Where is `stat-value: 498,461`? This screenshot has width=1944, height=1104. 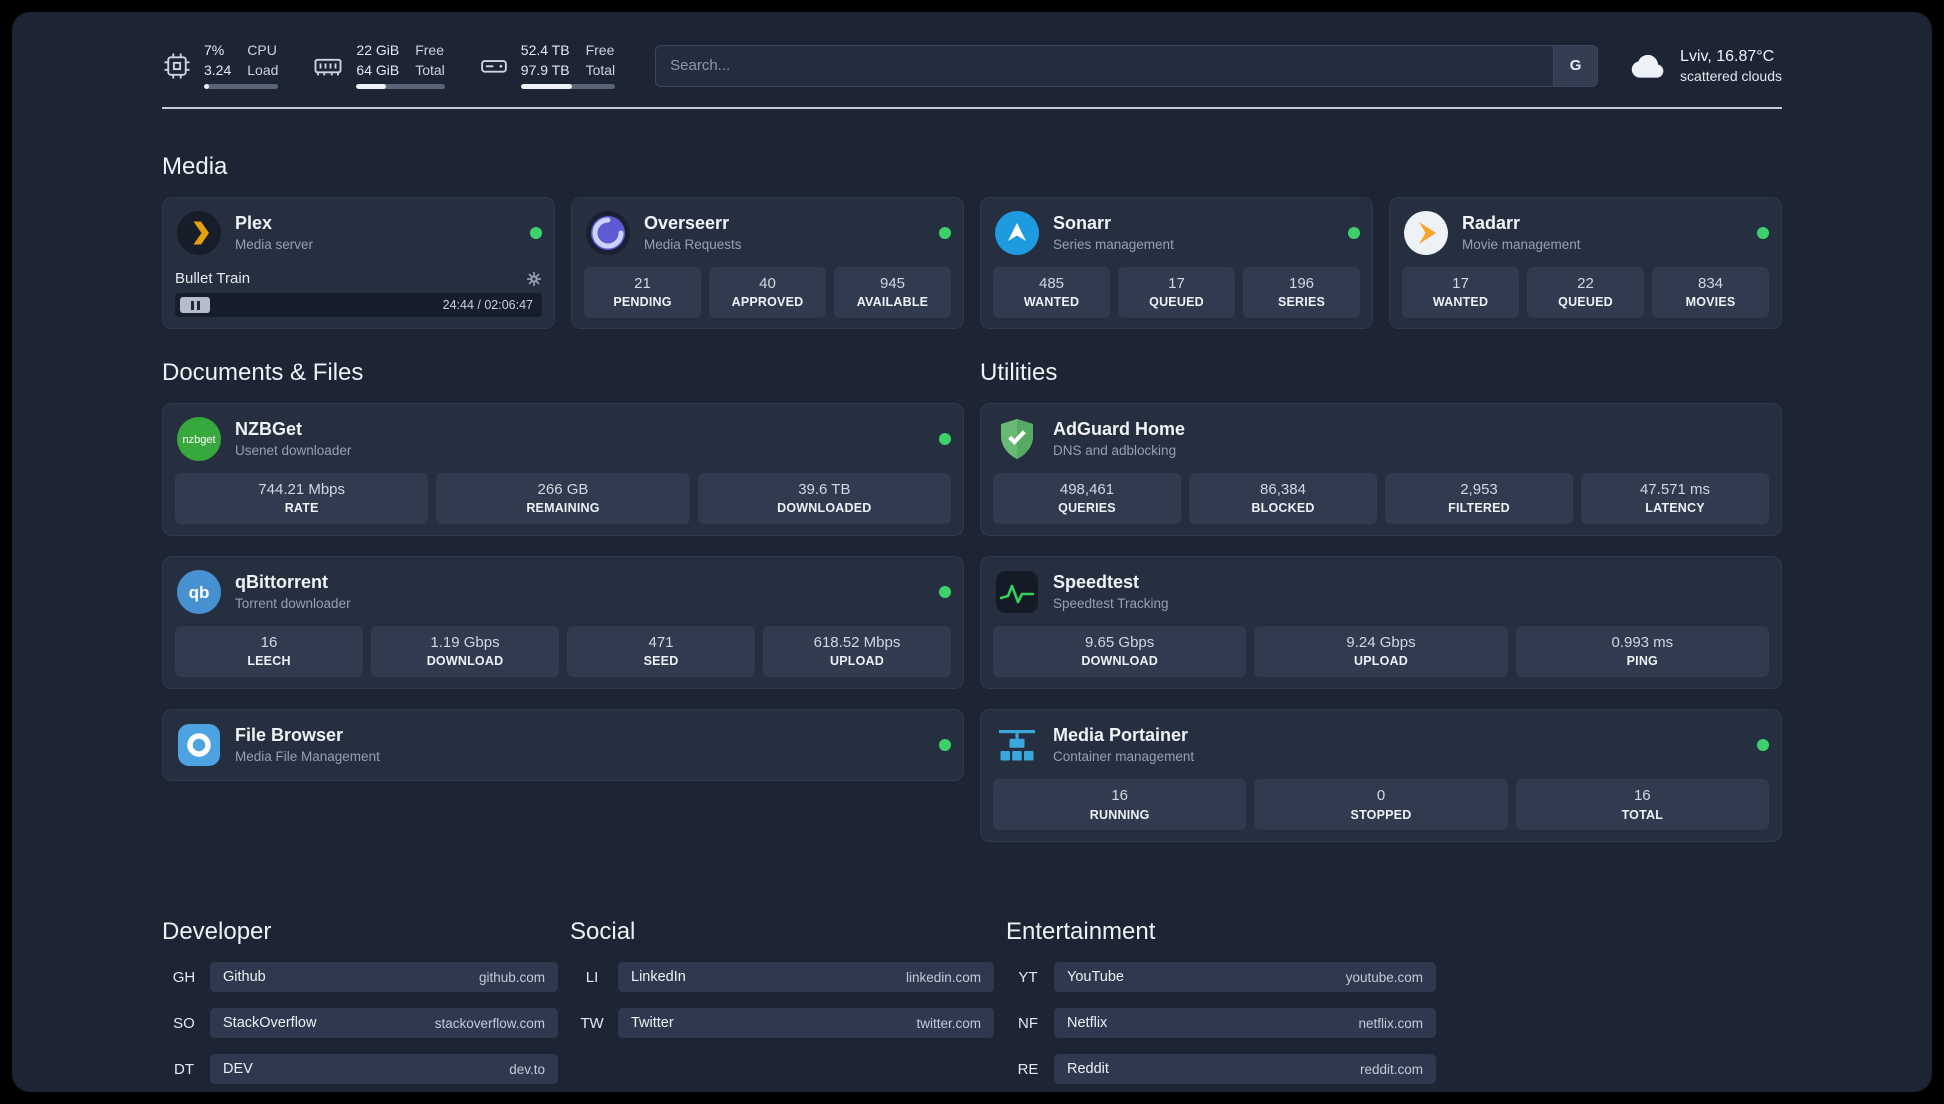
stat-value: 498,461 is located at coordinates (1087, 489).